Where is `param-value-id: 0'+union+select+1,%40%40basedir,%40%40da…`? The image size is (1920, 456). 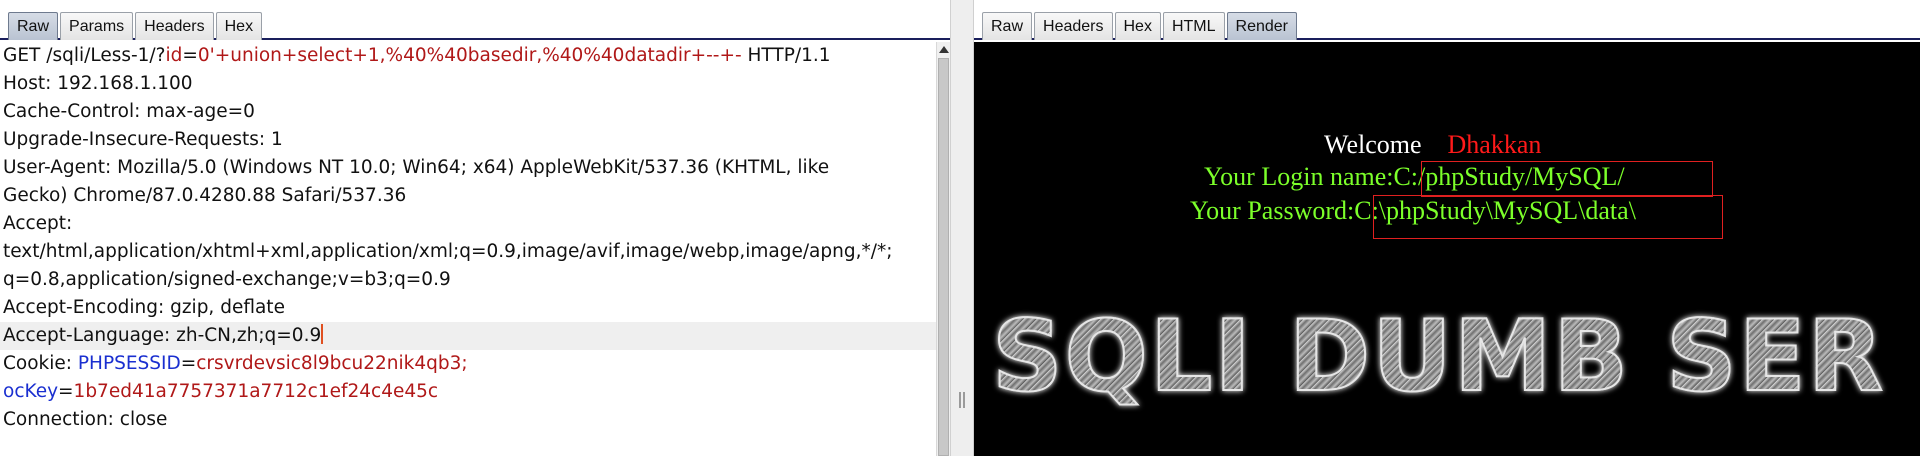
param-value-id: 0'+union+select+1,%40%40basedir,%40%40da… is located at coordinates (469, 55).